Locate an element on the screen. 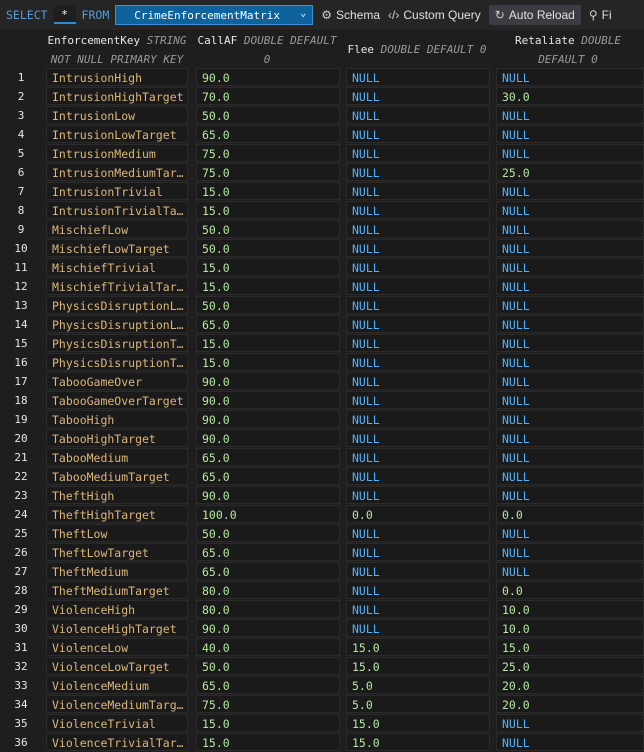  cell-retaliate: 20.0 is located at coordinates (570, 704).